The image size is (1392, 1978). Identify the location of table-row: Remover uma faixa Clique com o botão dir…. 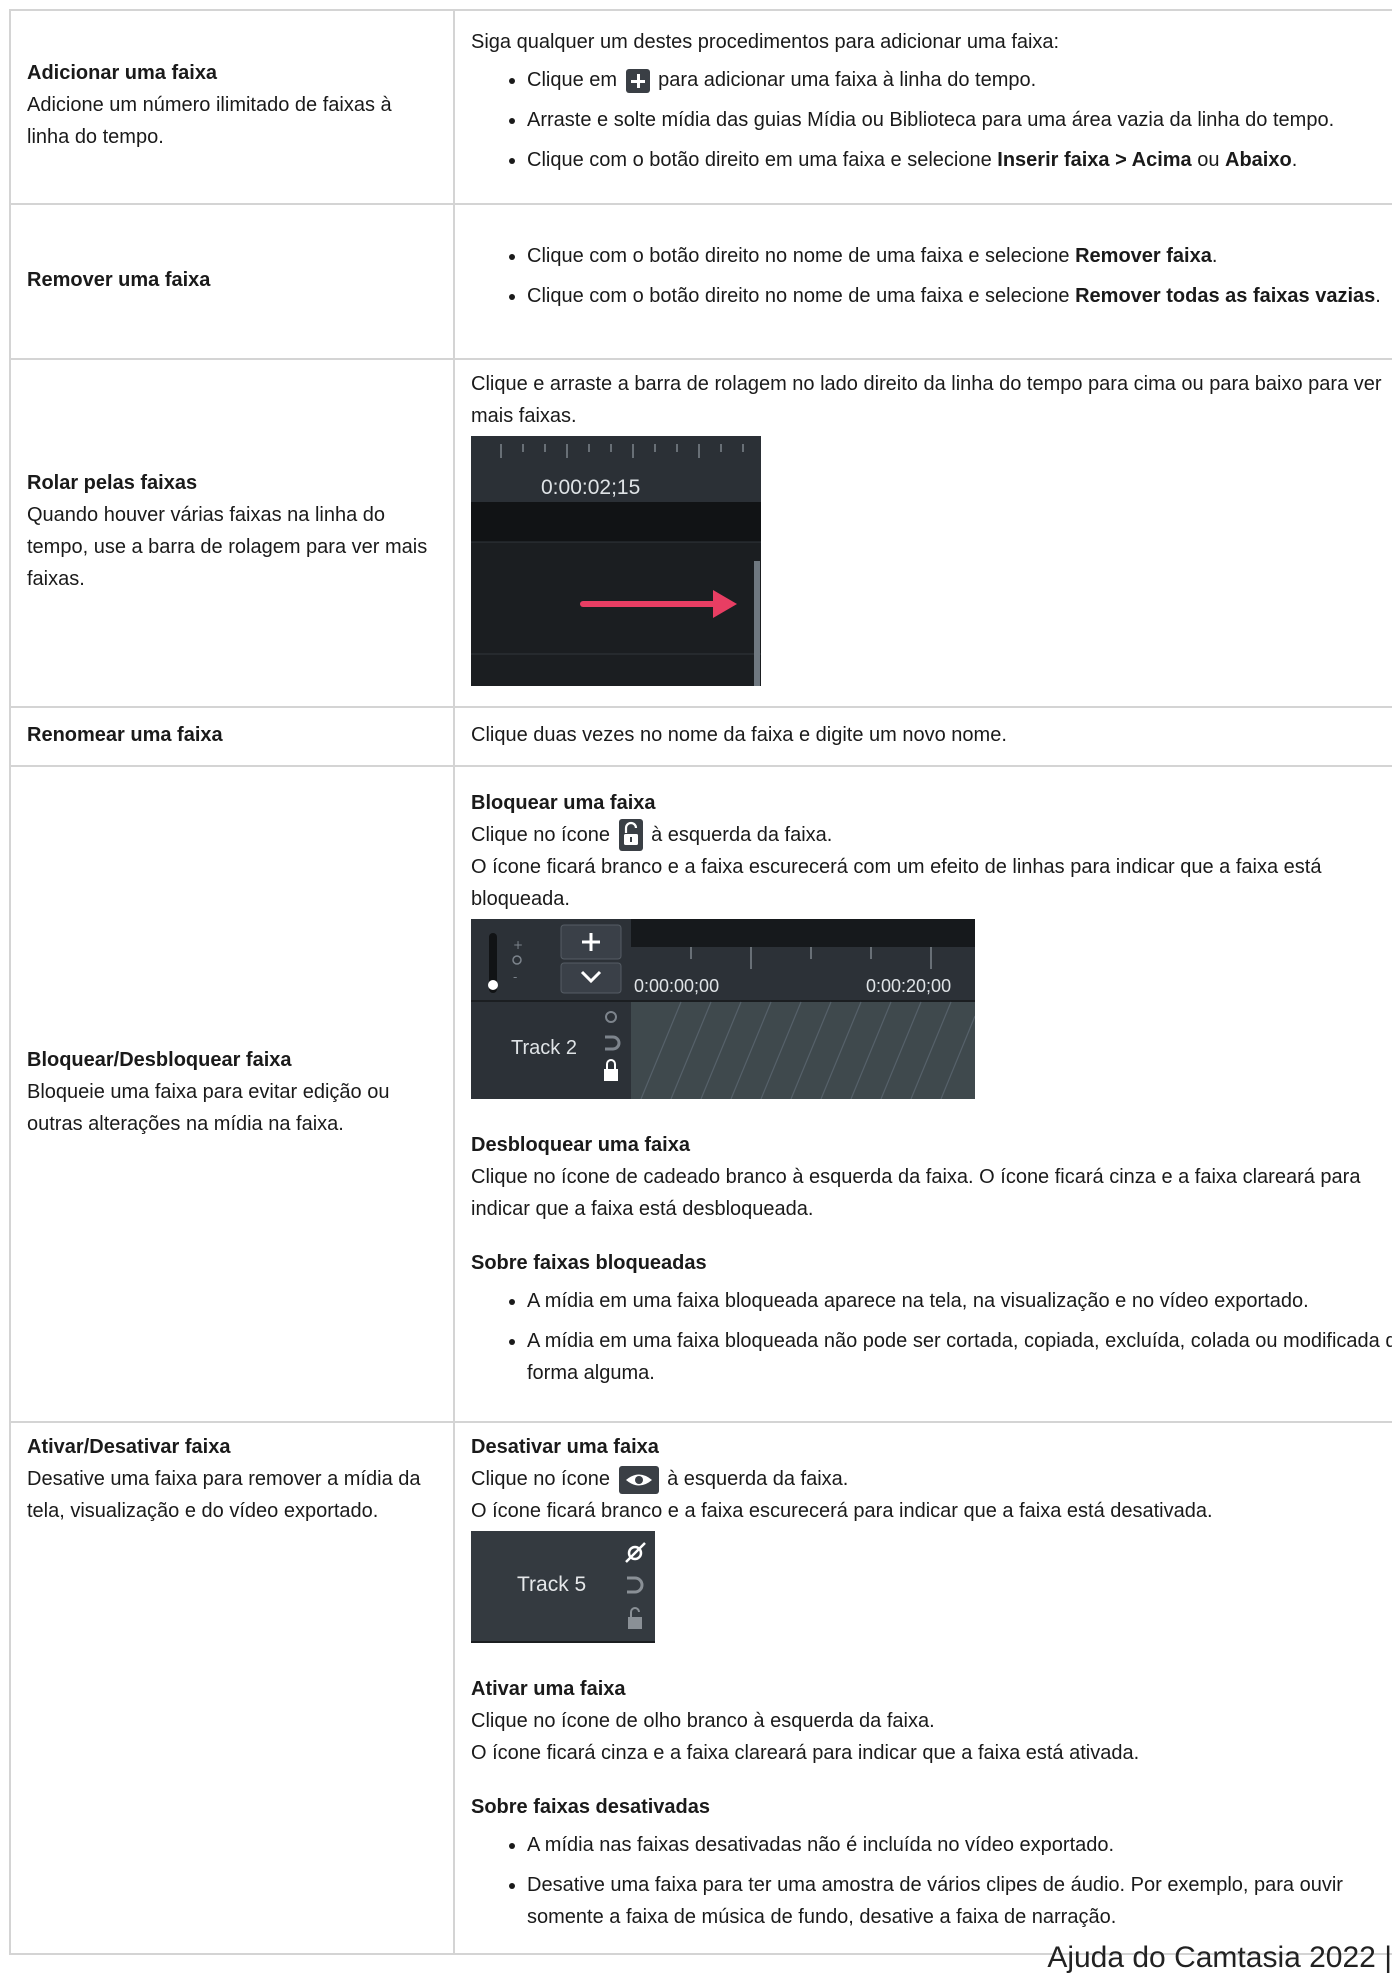
(700, 281).